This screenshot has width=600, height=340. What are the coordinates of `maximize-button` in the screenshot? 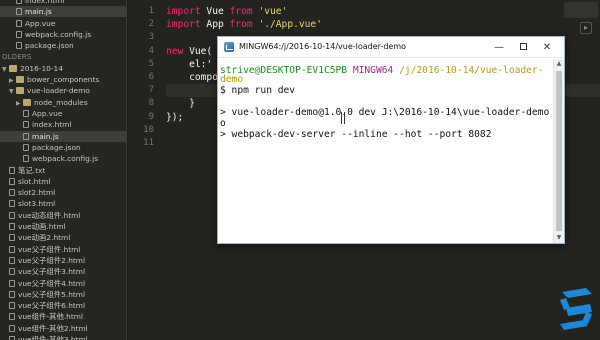 It's located at (523, 47).